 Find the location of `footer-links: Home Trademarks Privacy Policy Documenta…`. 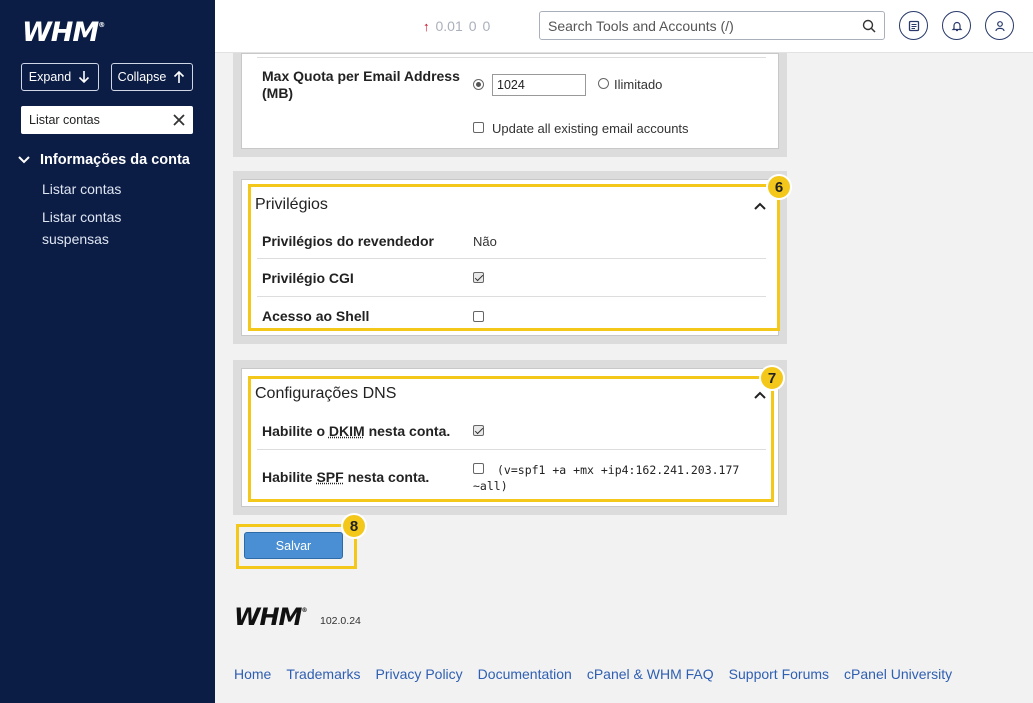

footer-links: Home Trademarks Privacy Policy Documenta… is located at coordinates (593, 674).